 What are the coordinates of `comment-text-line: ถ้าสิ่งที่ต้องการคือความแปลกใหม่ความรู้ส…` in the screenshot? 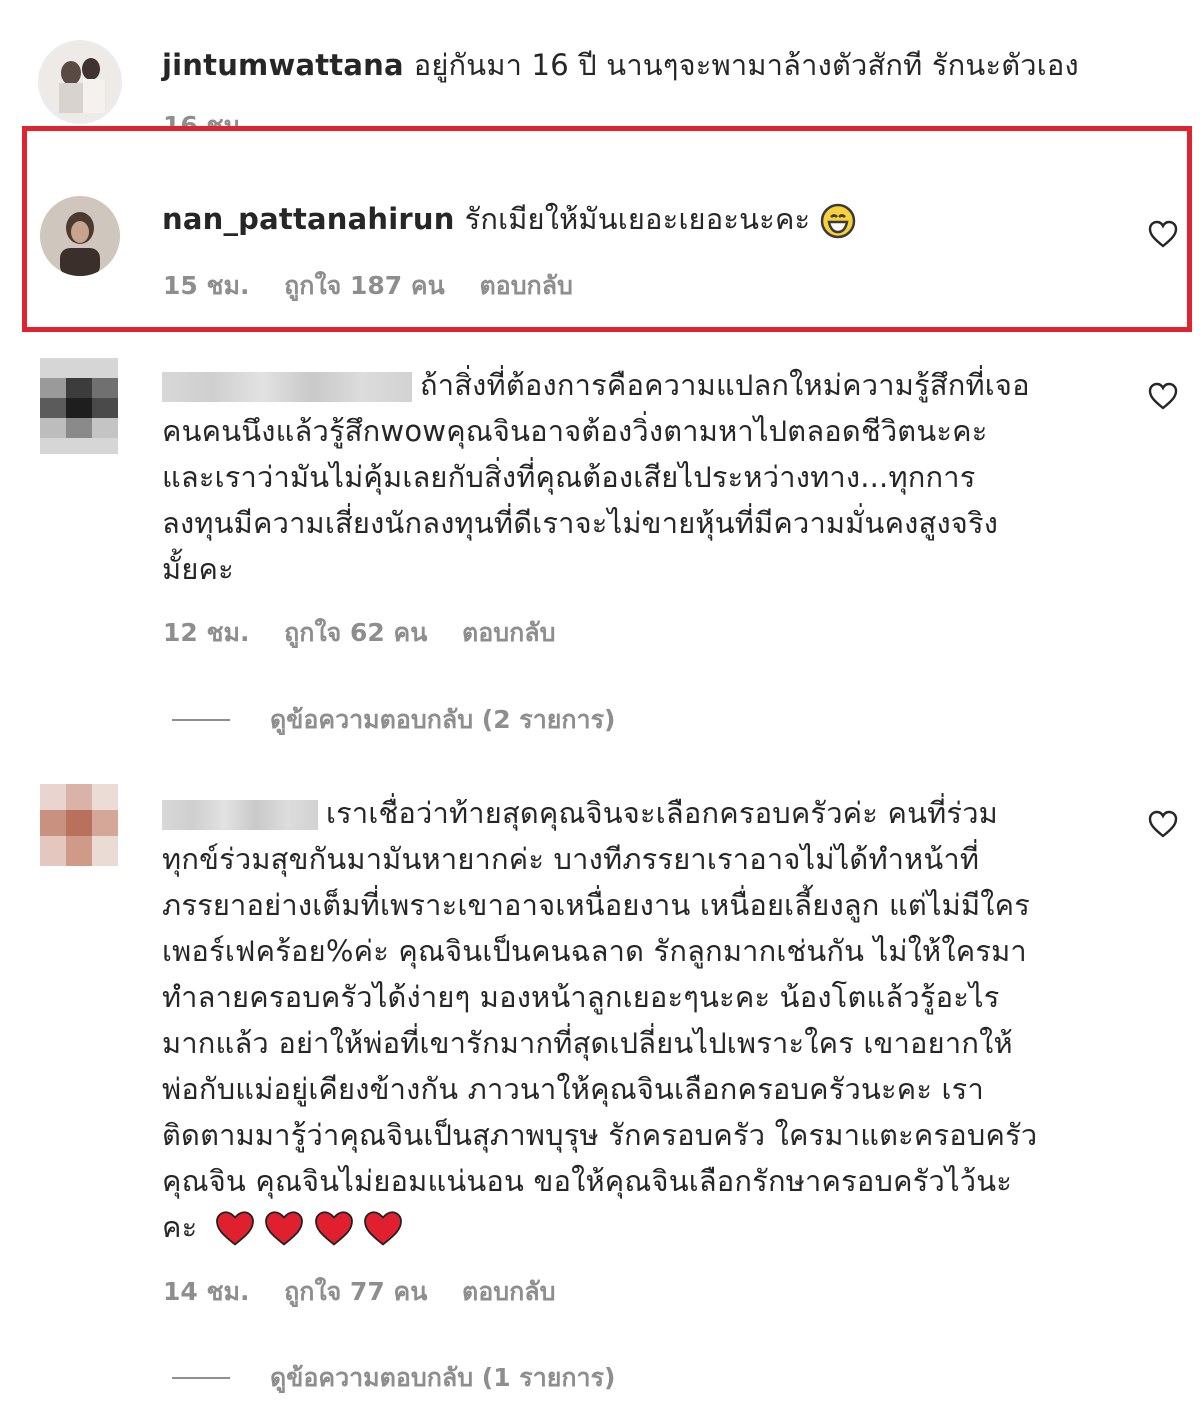 It's located at (725, 385).